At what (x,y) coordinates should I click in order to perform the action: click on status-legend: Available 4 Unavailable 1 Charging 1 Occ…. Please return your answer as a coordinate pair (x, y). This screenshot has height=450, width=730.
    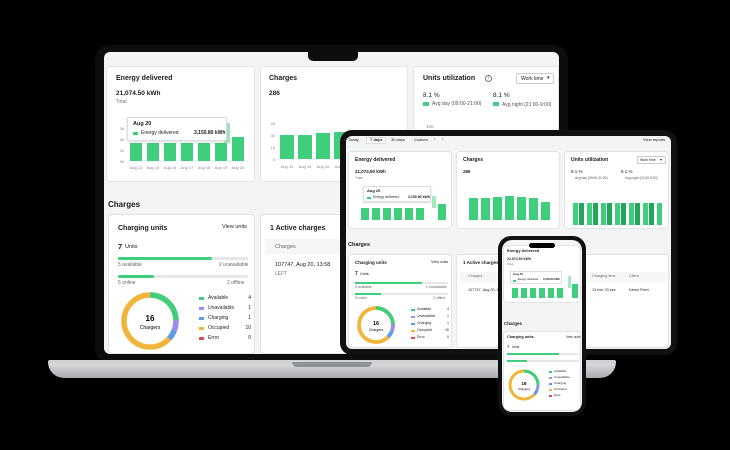
    Looking at the image, I should click on (430, 325).